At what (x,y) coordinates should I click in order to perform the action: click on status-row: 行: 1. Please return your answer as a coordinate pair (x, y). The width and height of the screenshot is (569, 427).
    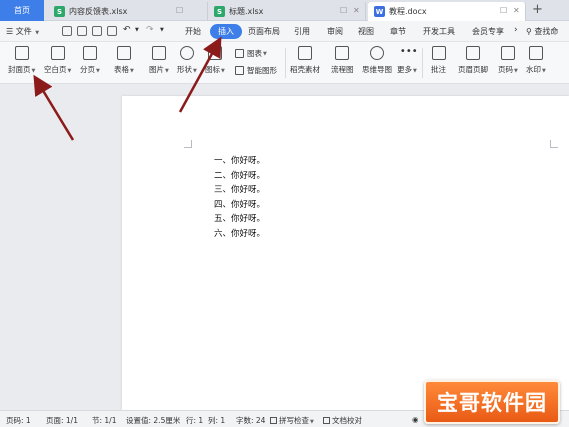
    Looking at the image, I should click on (195, 420).